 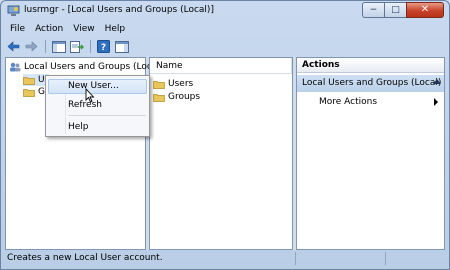 I want to click on context-menu-help: Help, so click(x=97, y=127).